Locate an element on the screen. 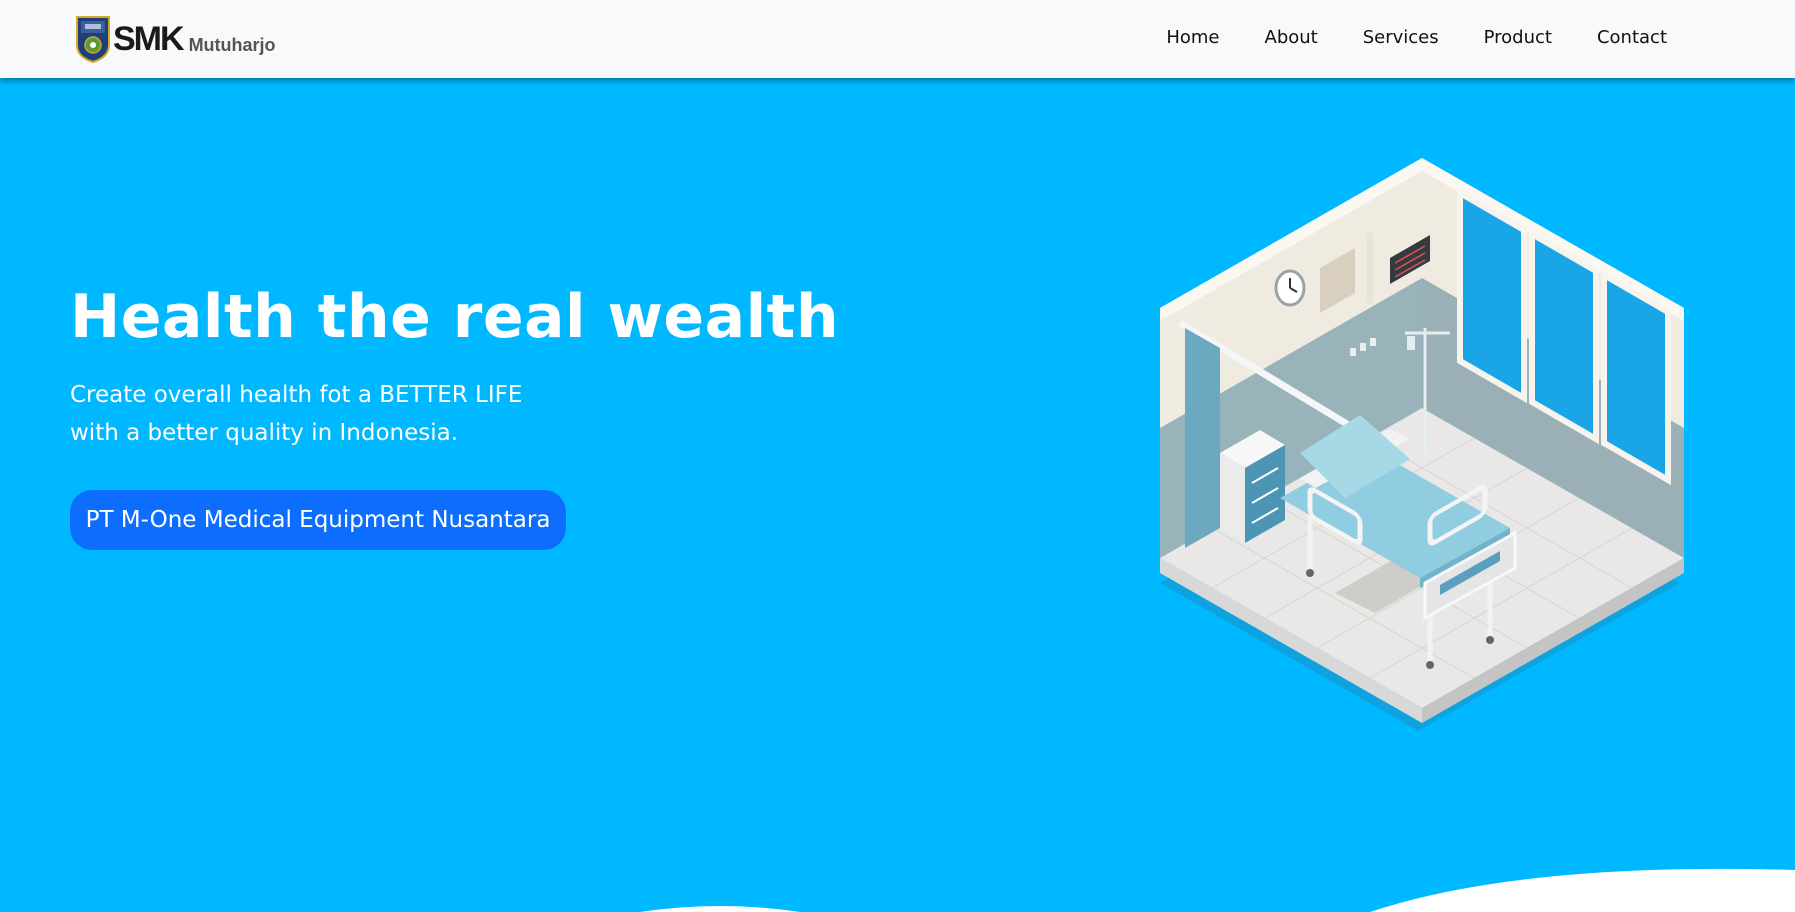  nav-link-home: Home is located at coordinates (1192, 38).